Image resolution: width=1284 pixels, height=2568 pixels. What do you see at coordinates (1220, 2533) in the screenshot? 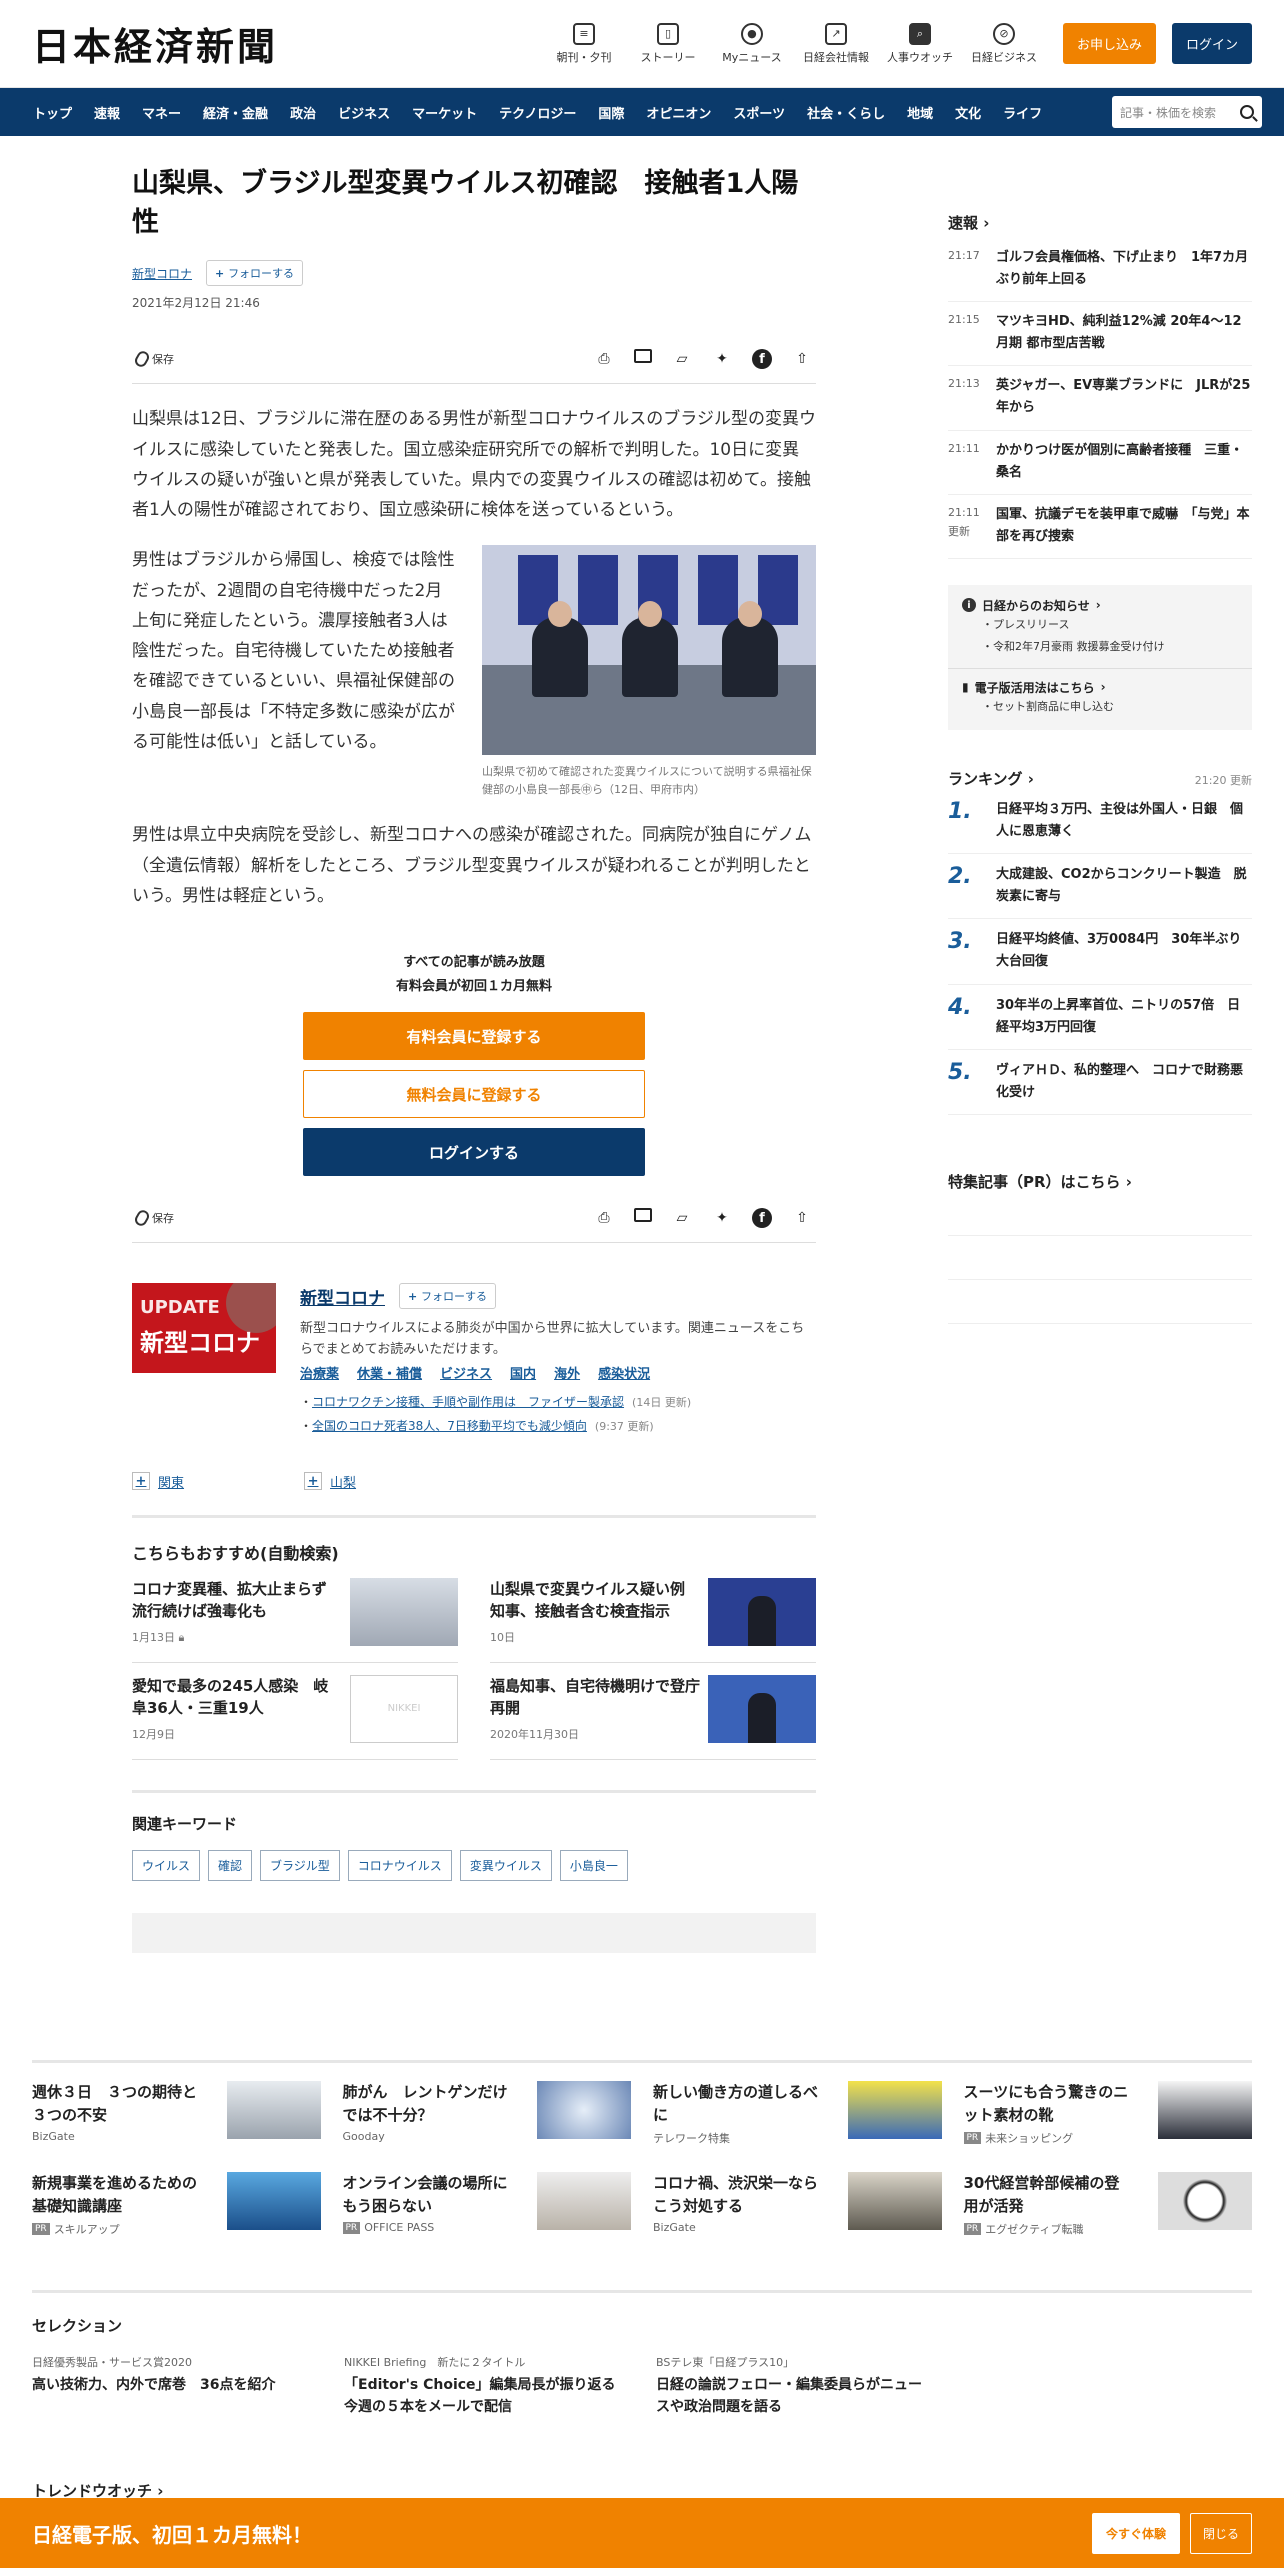
I see `close-banner-button: 閉じる` at bounding box center [1220, 2533].